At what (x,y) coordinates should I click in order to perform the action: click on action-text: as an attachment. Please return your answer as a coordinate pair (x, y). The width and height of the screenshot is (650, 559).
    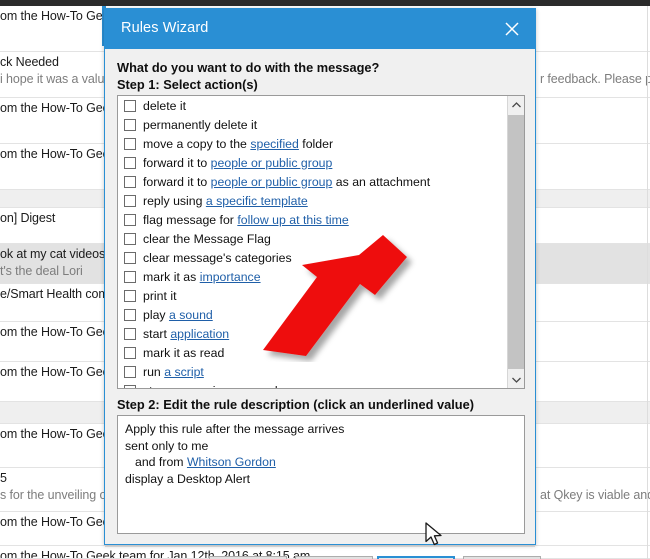
    Looking at the image, I should click on (381, 181).